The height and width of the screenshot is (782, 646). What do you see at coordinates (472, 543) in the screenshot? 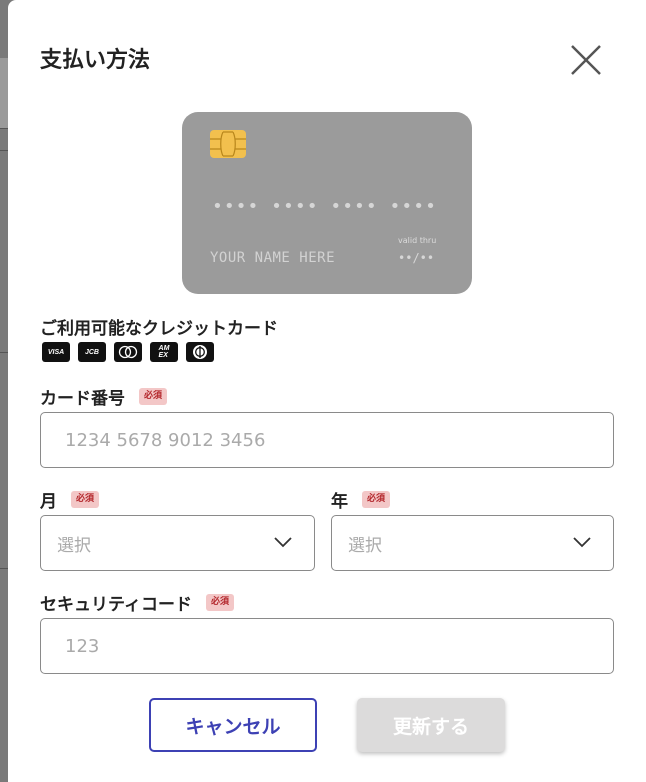
I see `year-select: 選択` at bounding box center [472, 543].